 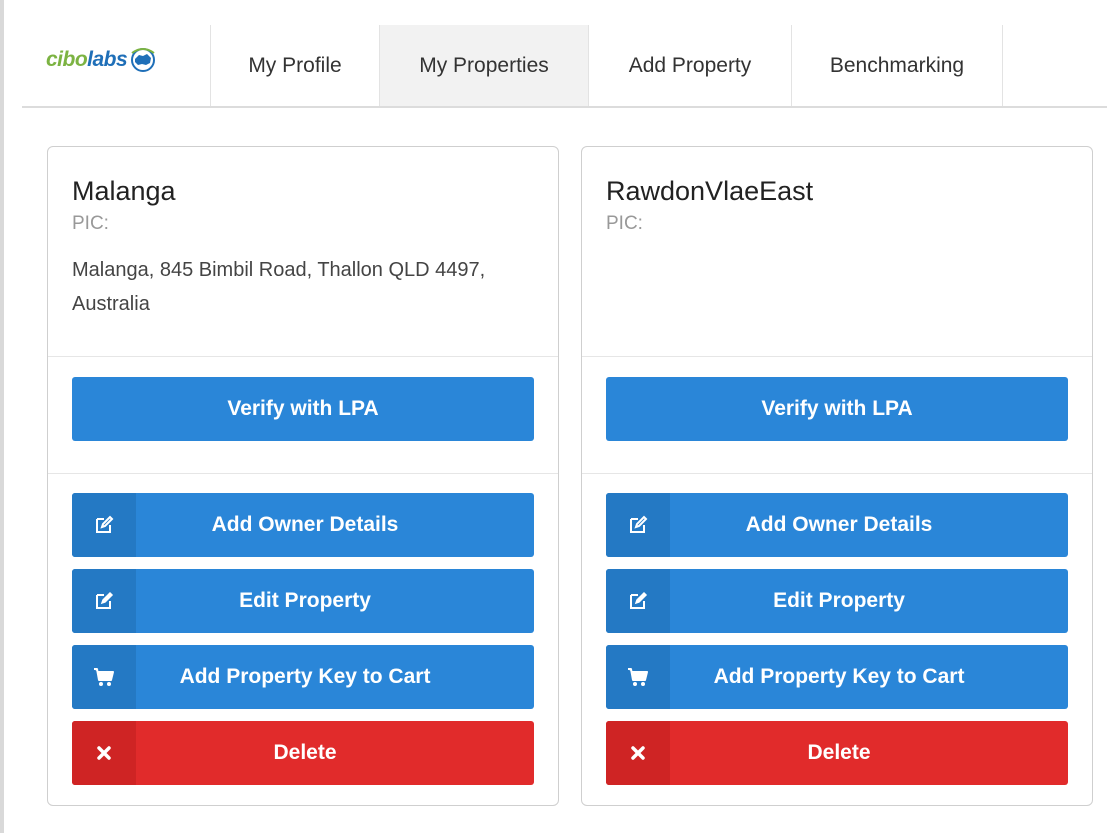 I want to click on property-name: RawdonVlaeEast, so click(x=710, y=191).